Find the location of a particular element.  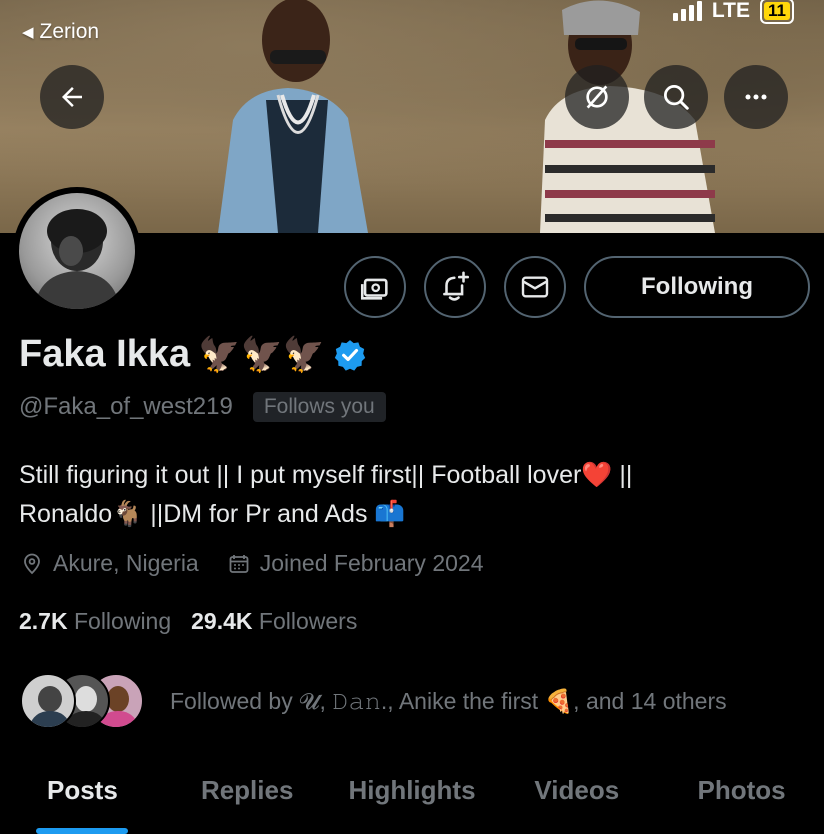

joined-text: Joined February 2024 is located at coordinates (371, 563).